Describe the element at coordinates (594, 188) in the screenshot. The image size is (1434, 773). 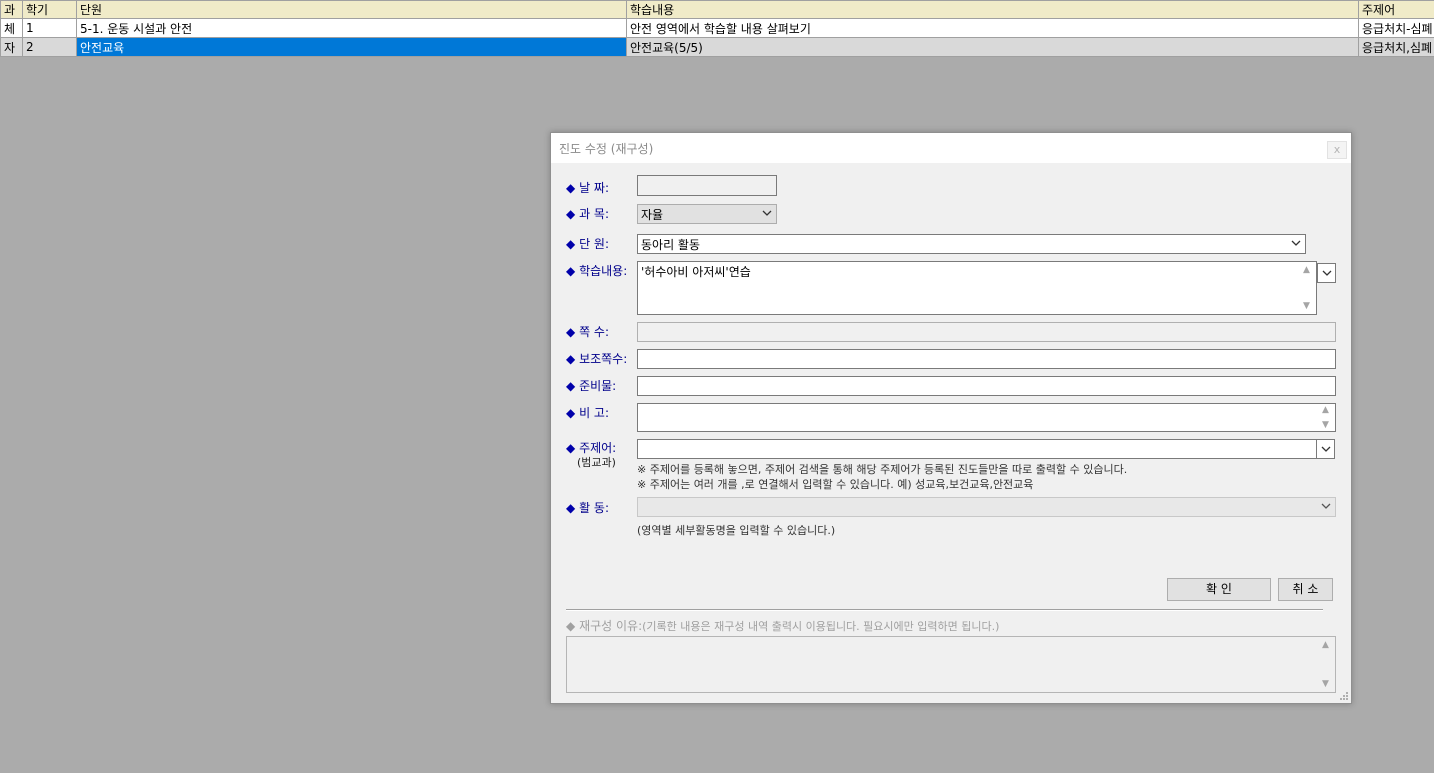
I see `date-label-text: 날 짜:` at that location.